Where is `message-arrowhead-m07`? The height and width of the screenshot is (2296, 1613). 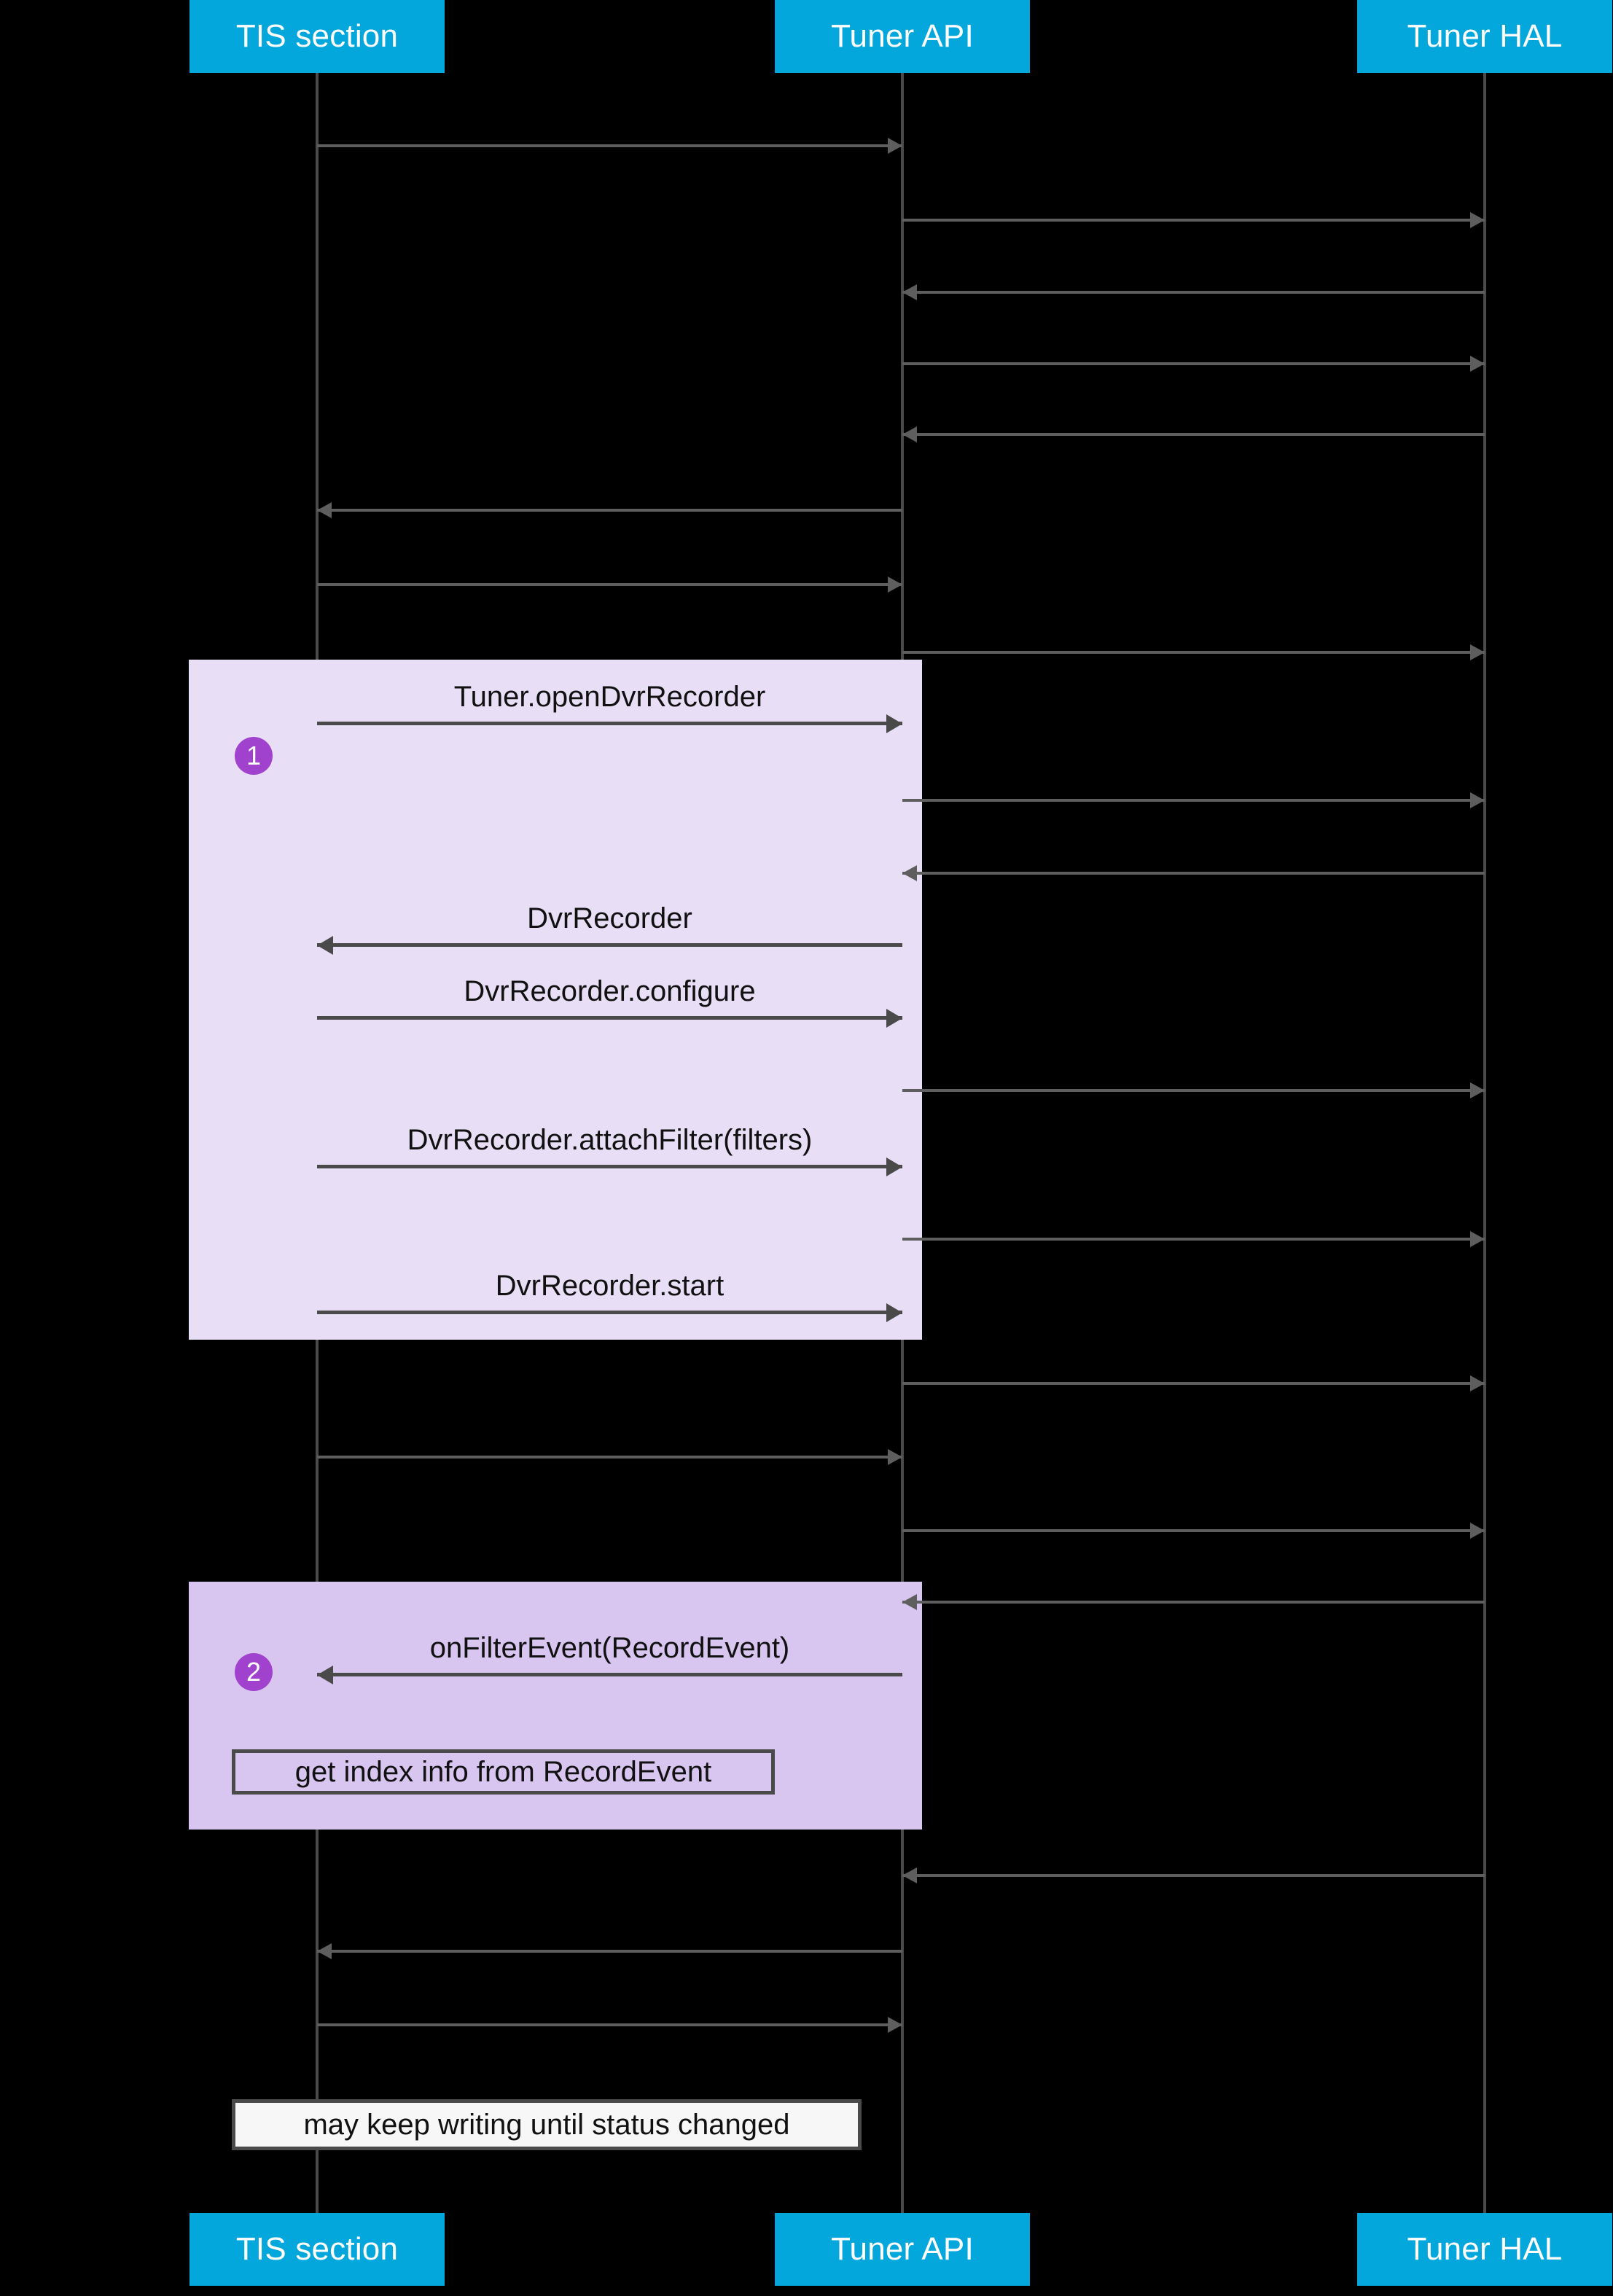 message-arrowhead-m07 is located at coordinates (895, 585).